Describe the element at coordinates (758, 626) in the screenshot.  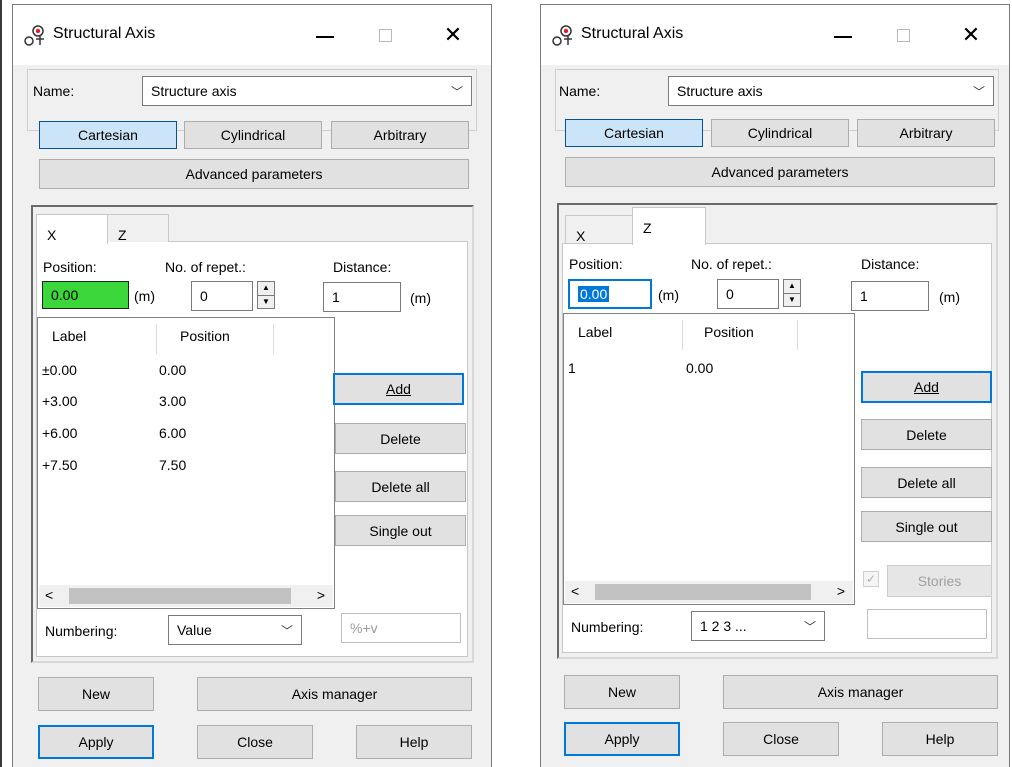
I see `numbering-select: 1 2 3 ... ﹀` at that location.